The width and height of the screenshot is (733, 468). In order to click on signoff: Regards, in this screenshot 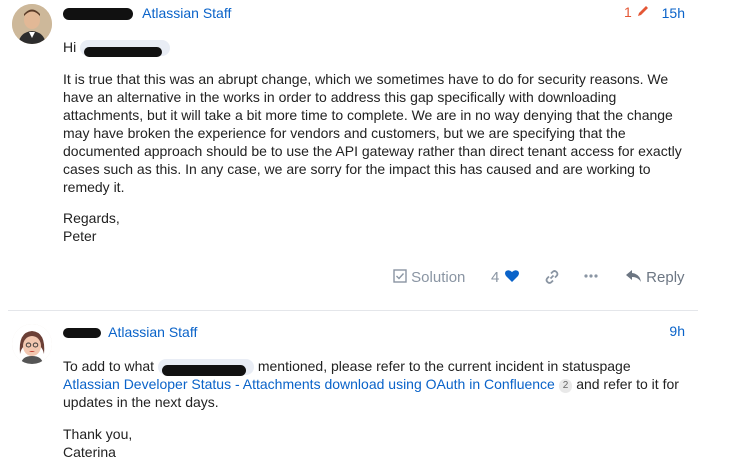, I will do `click(91, 218)`.